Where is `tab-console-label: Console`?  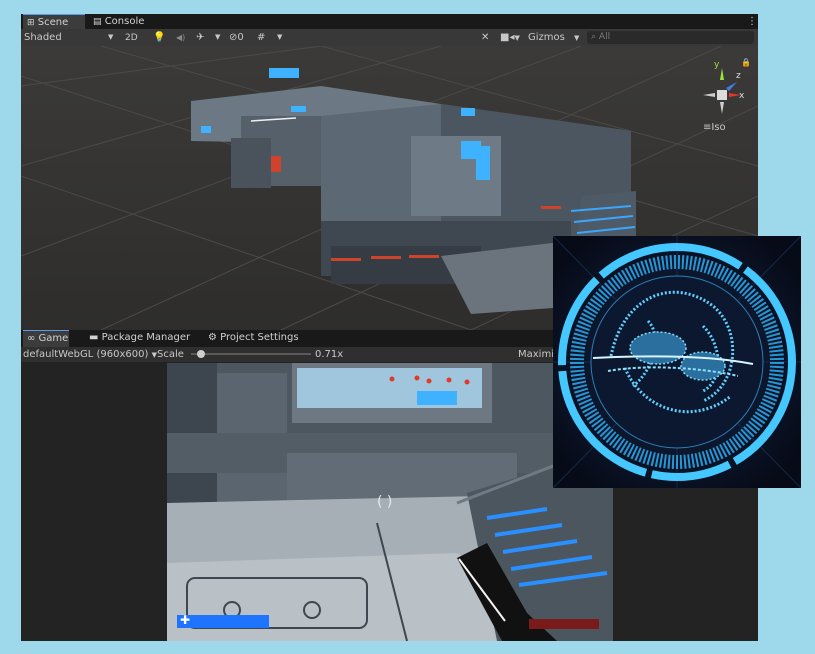
tab-console-label: Console is located at coordinates (124, 21).